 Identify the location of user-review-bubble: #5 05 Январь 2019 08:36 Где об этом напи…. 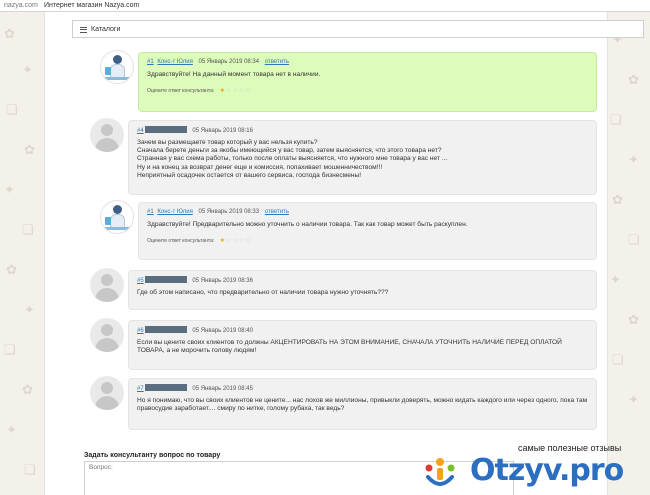
(362, 290).